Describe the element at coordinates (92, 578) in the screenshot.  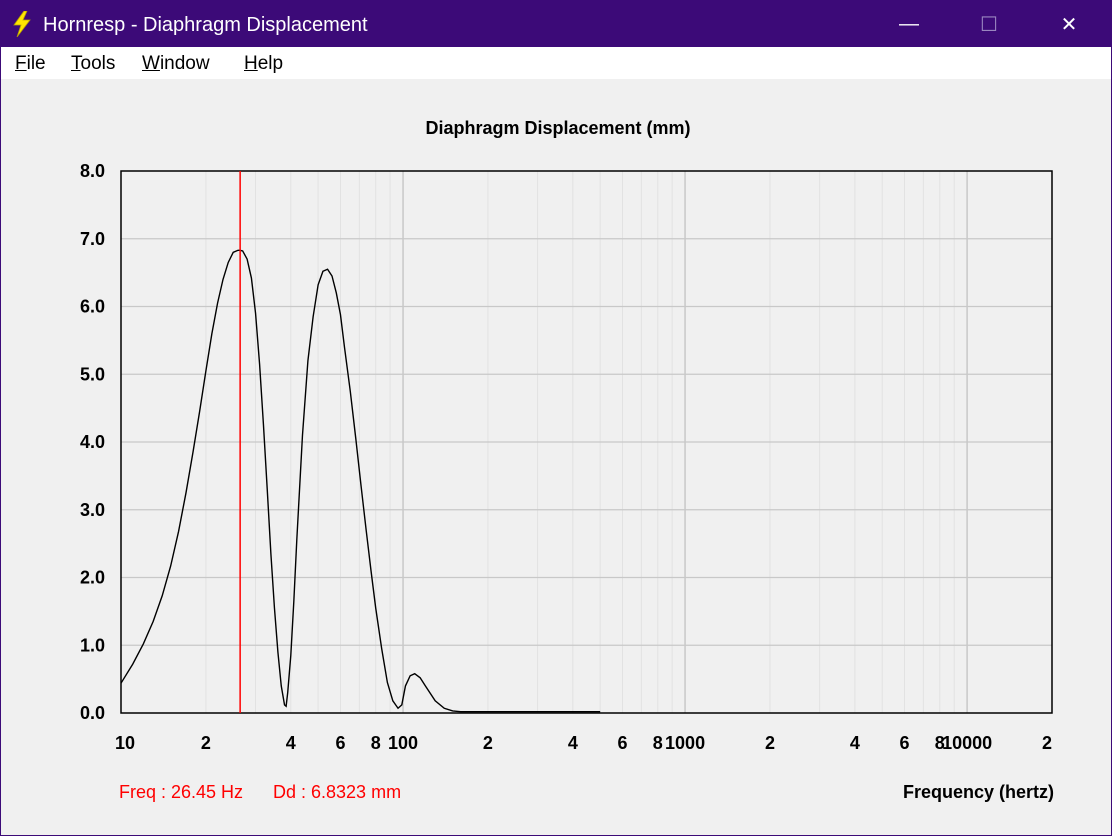
I see `y-tick-label: 2.0` at that location.